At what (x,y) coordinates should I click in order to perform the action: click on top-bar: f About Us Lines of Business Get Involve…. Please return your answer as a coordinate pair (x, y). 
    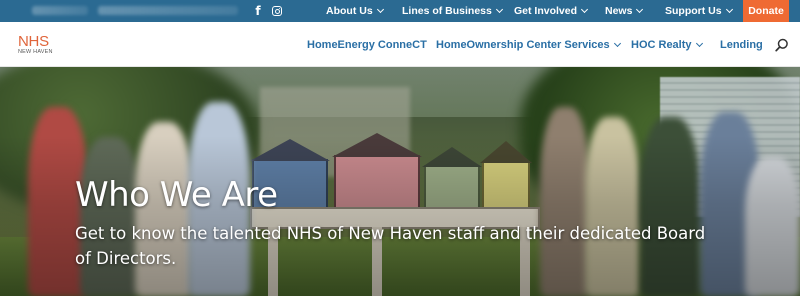
    Looking at the image, I should click on (400, 11).